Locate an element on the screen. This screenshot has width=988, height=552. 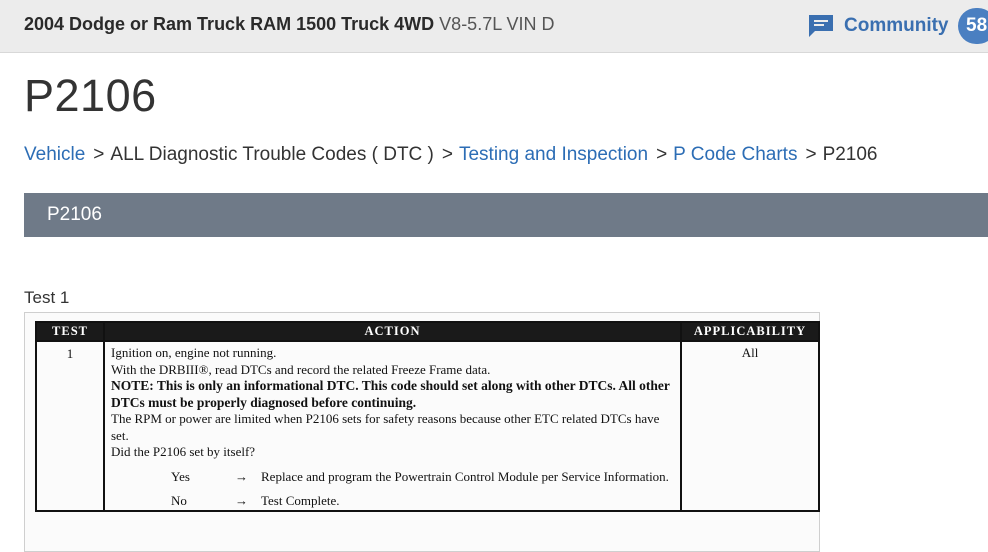
community-button: Community is located at coordinates (878, 26).